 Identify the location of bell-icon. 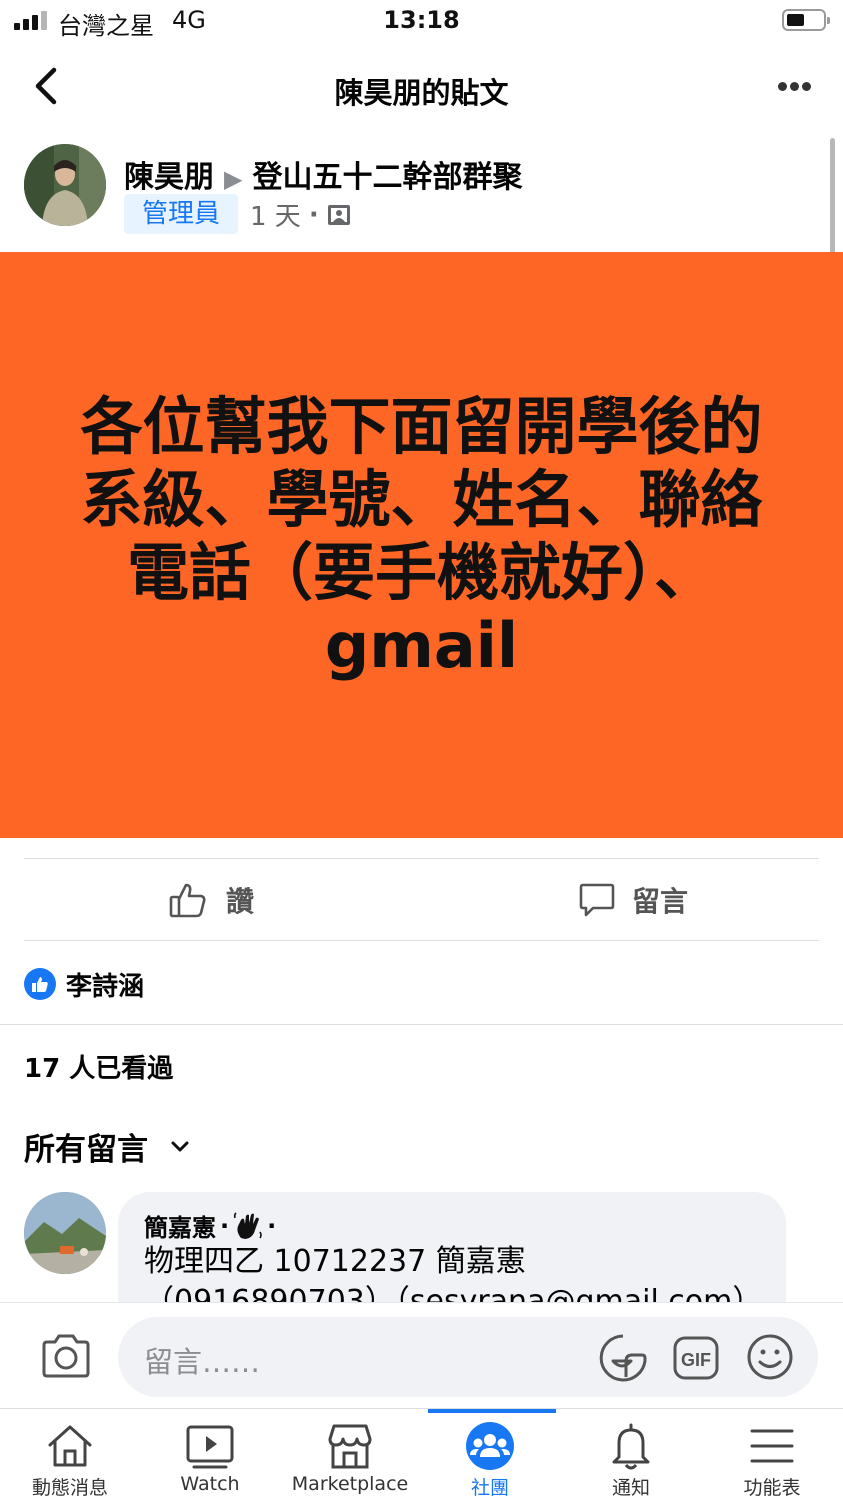
(631, 1446).